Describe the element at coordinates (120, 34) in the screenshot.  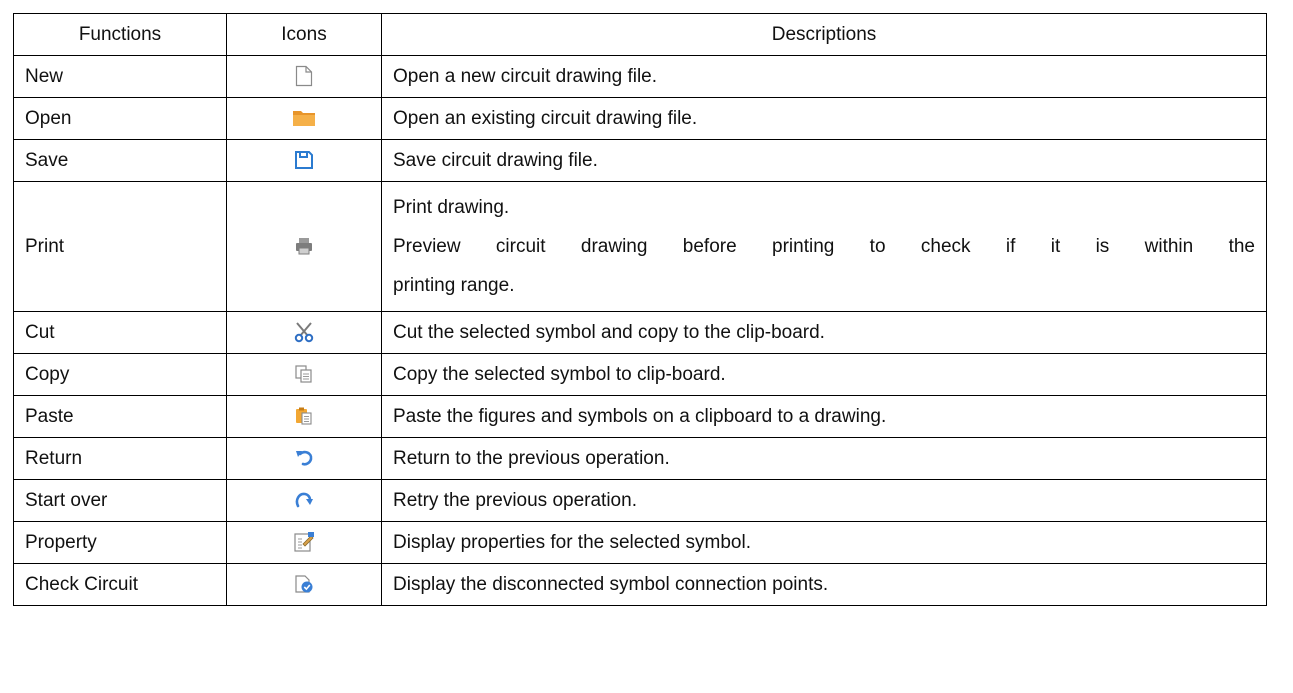
I see `header-functions: Functions` at that location.